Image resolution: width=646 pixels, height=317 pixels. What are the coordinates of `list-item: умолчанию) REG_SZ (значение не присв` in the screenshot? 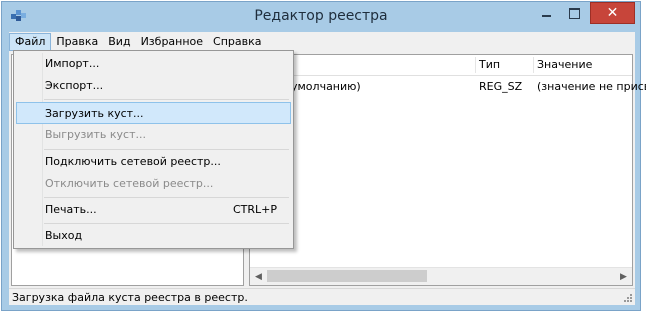 It's located at (448, 87).